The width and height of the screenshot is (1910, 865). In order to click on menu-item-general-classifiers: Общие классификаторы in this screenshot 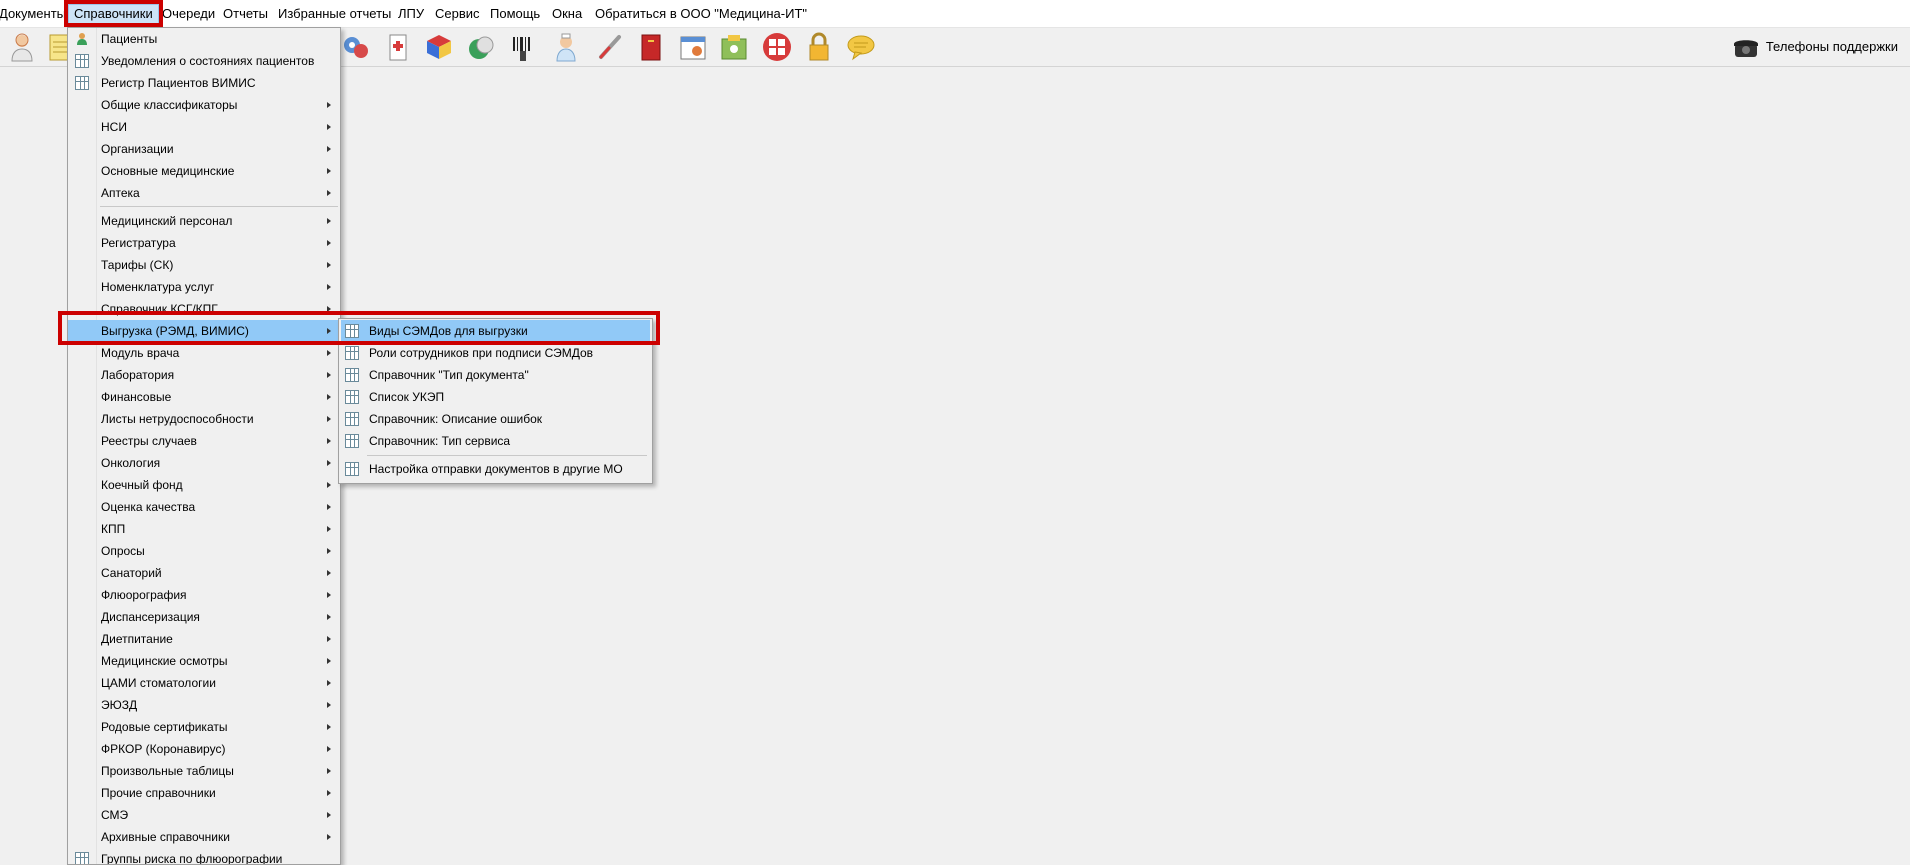, I will do `click(204, 105)`.